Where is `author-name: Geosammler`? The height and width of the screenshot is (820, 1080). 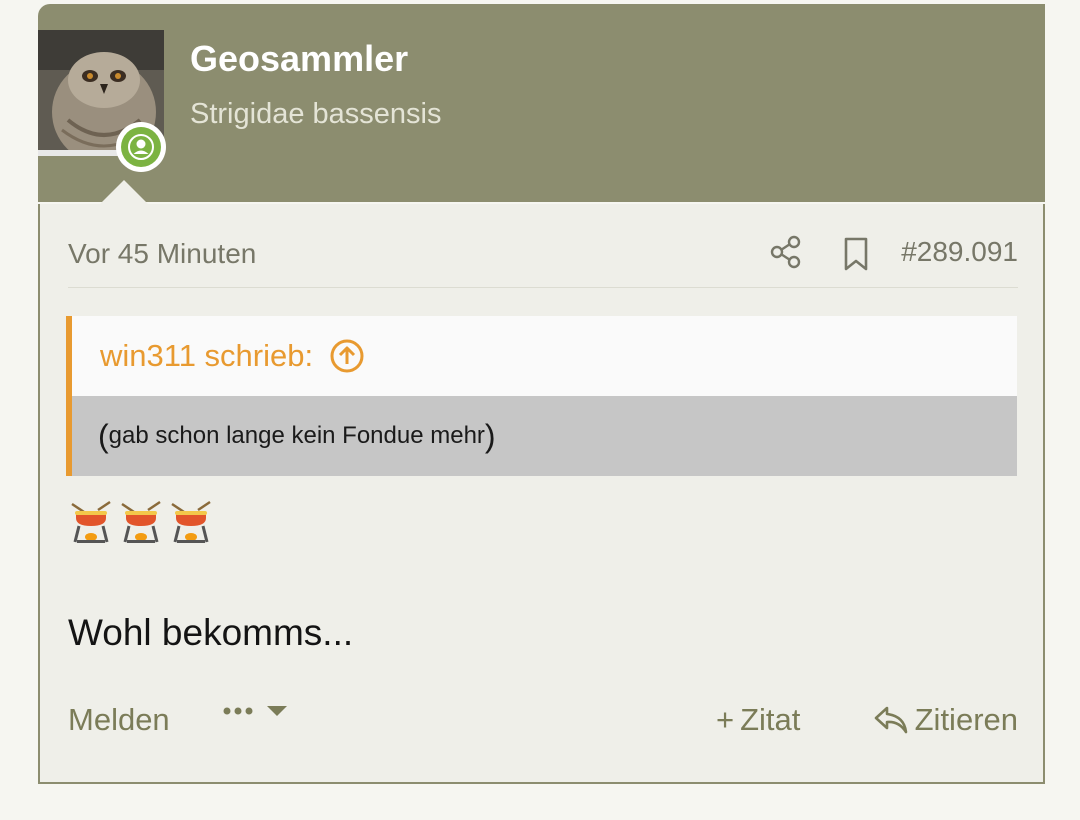 author-name: Geosammler is located at coordinates (299, 59).